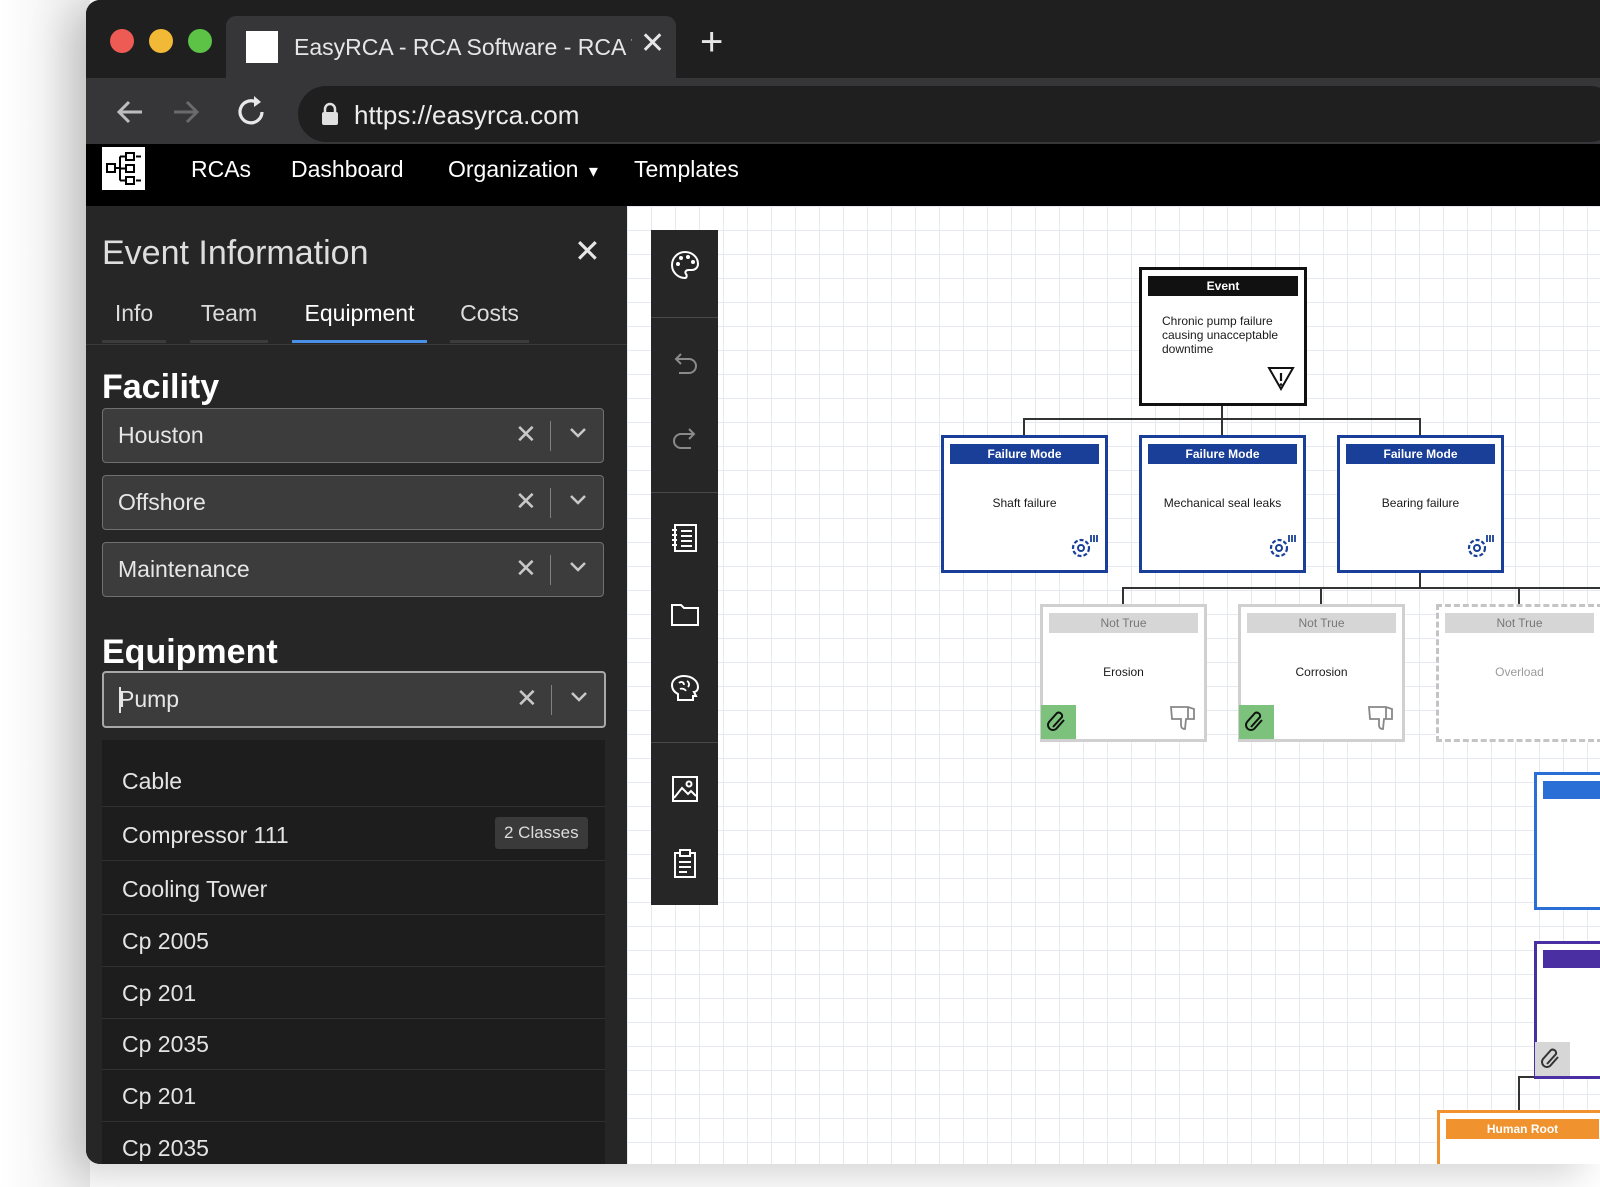 This screenshot has height=1187, width=1600. I want to click on tab-team-underline, so click(229, 341).